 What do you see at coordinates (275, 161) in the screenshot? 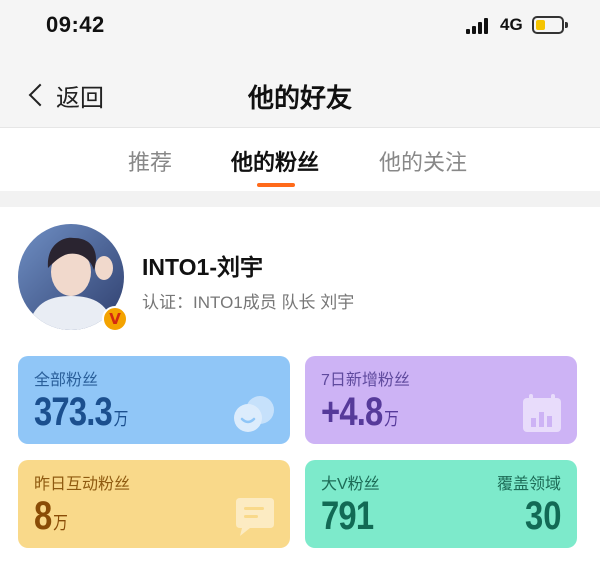
I see `tab-his-fans: 他的粉丝` at bounding box center [275, 161].